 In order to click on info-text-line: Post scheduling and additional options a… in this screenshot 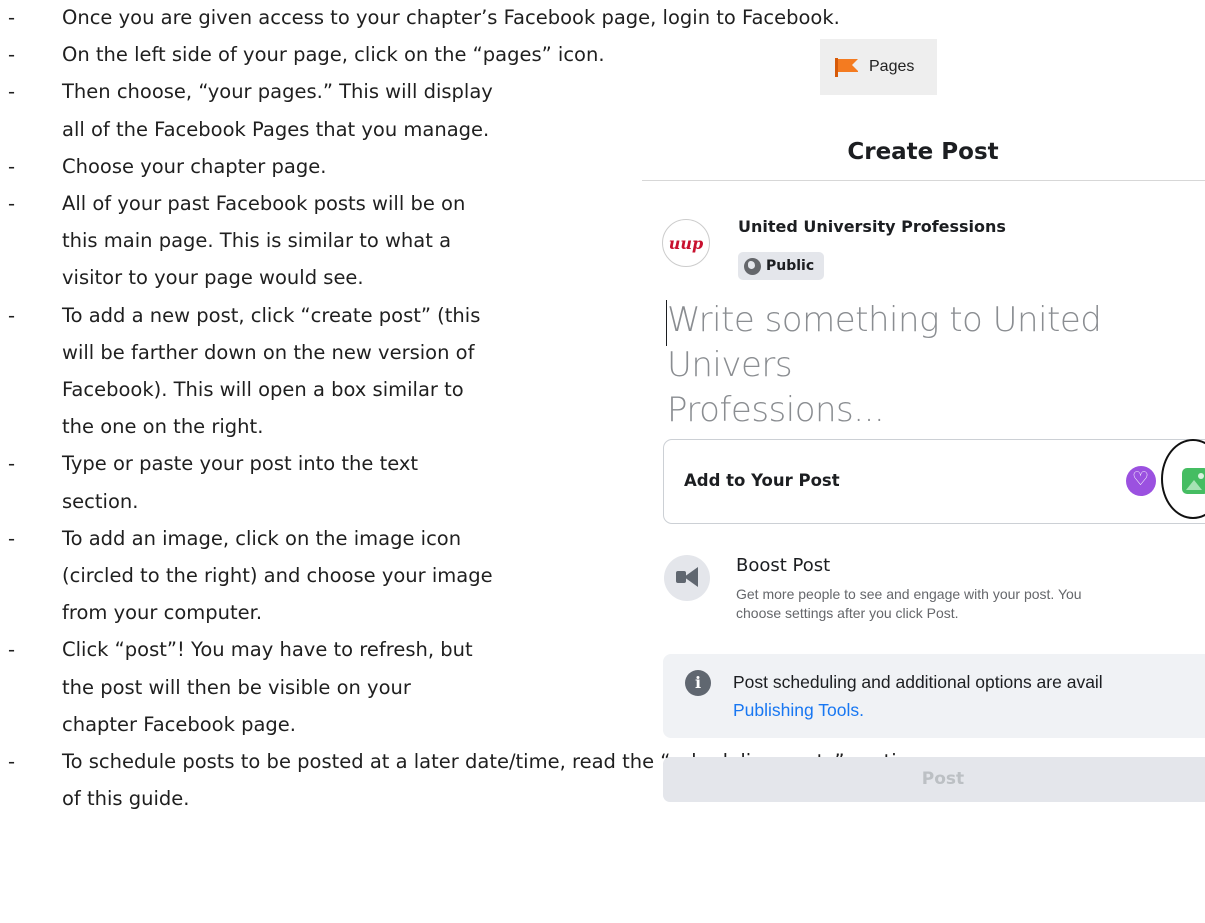, I will do `click(918, 682)`.